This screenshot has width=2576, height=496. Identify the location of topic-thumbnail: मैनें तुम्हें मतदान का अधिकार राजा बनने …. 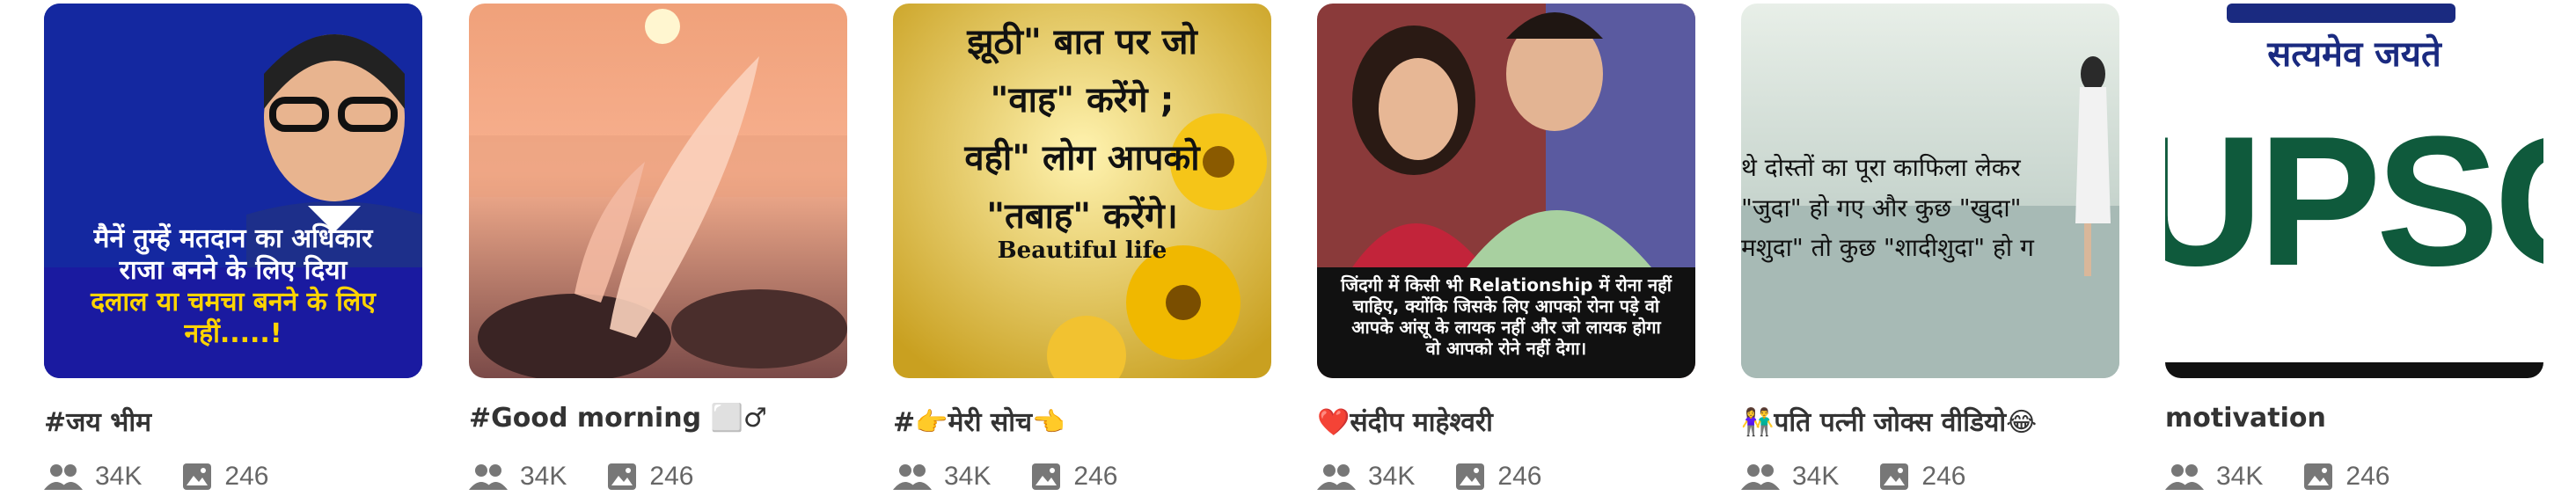
(233, 191).